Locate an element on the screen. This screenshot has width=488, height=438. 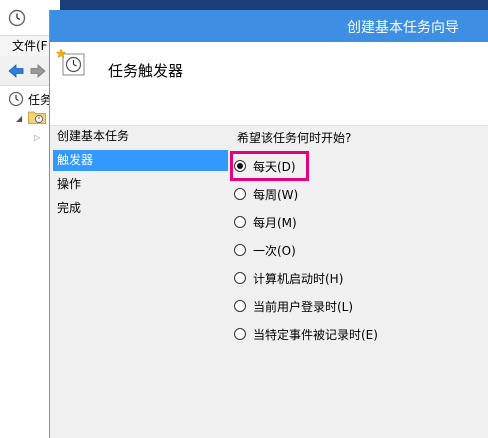
trigger-question: 希望该任务何时开始? is located at coordinates (294, 138).